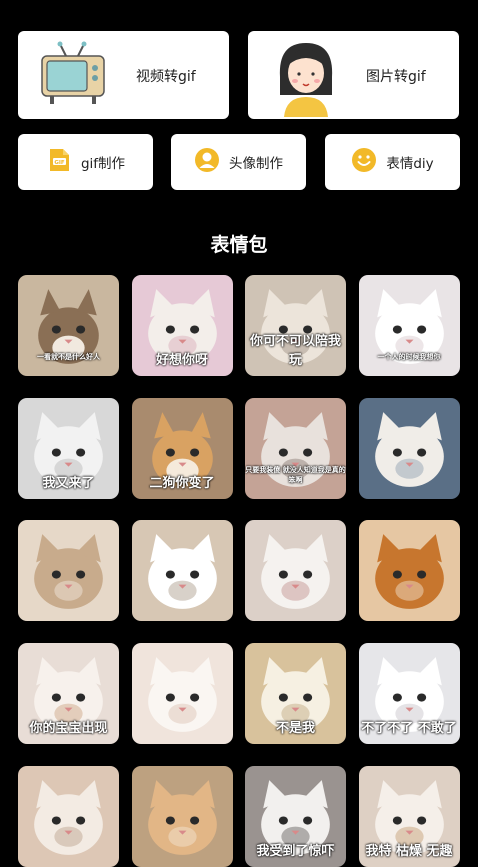 This screenshot has height=867, width=478. Describe the element at coordinates (409, 851) in the screenshot. I see `sticker-caption: 我特 枯燥 无趣` at that location.